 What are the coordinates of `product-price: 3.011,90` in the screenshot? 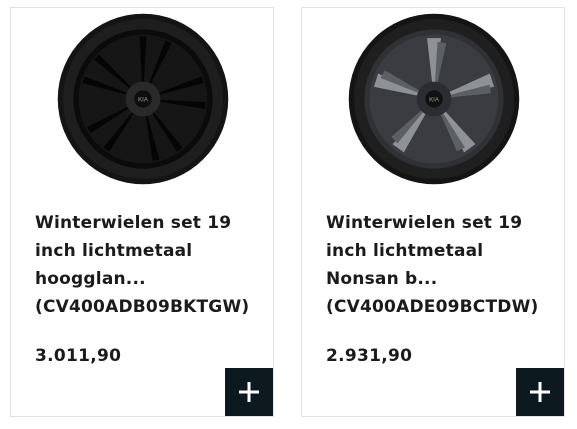 It's located at (78, 356).